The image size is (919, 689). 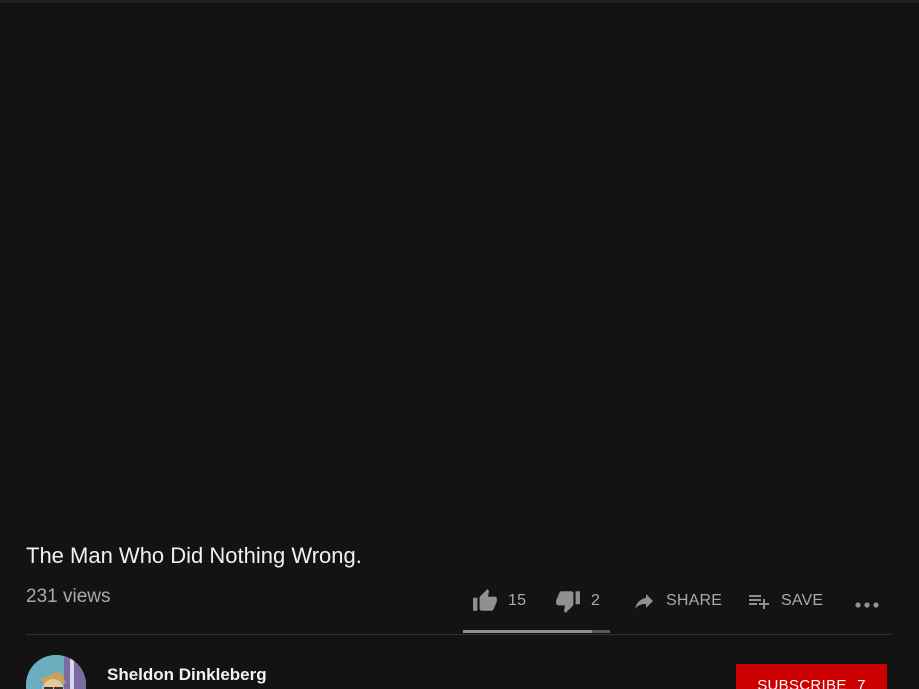 What do you see at coordinates (811, 676) in the screenshot?
I see `subscribe-button: SUBSCRIBE 7` at bounding box center [811, 676].